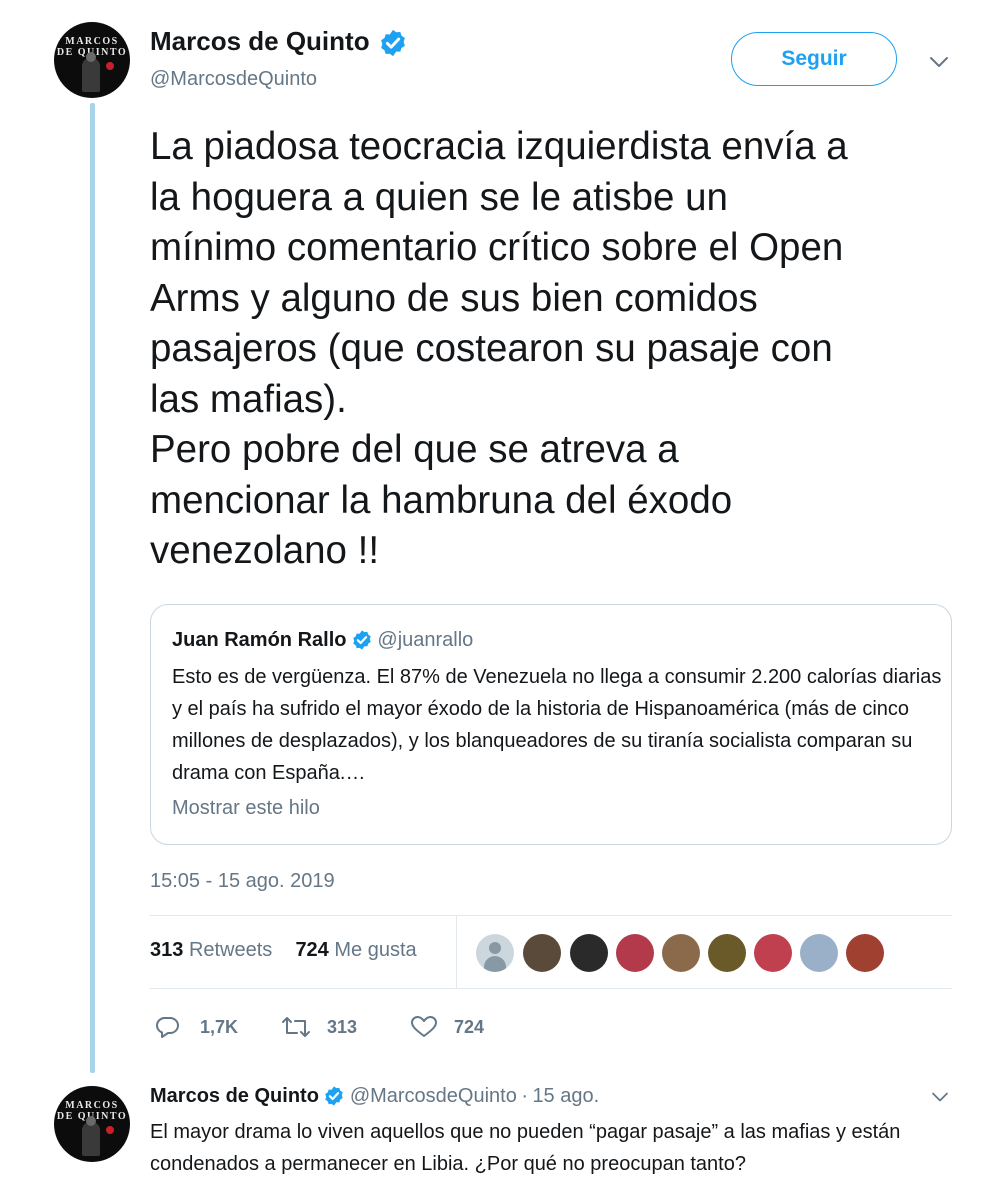  Describe the element at coordinates (424, 1026) in the screenshot. I see `heart-icon` at that location.